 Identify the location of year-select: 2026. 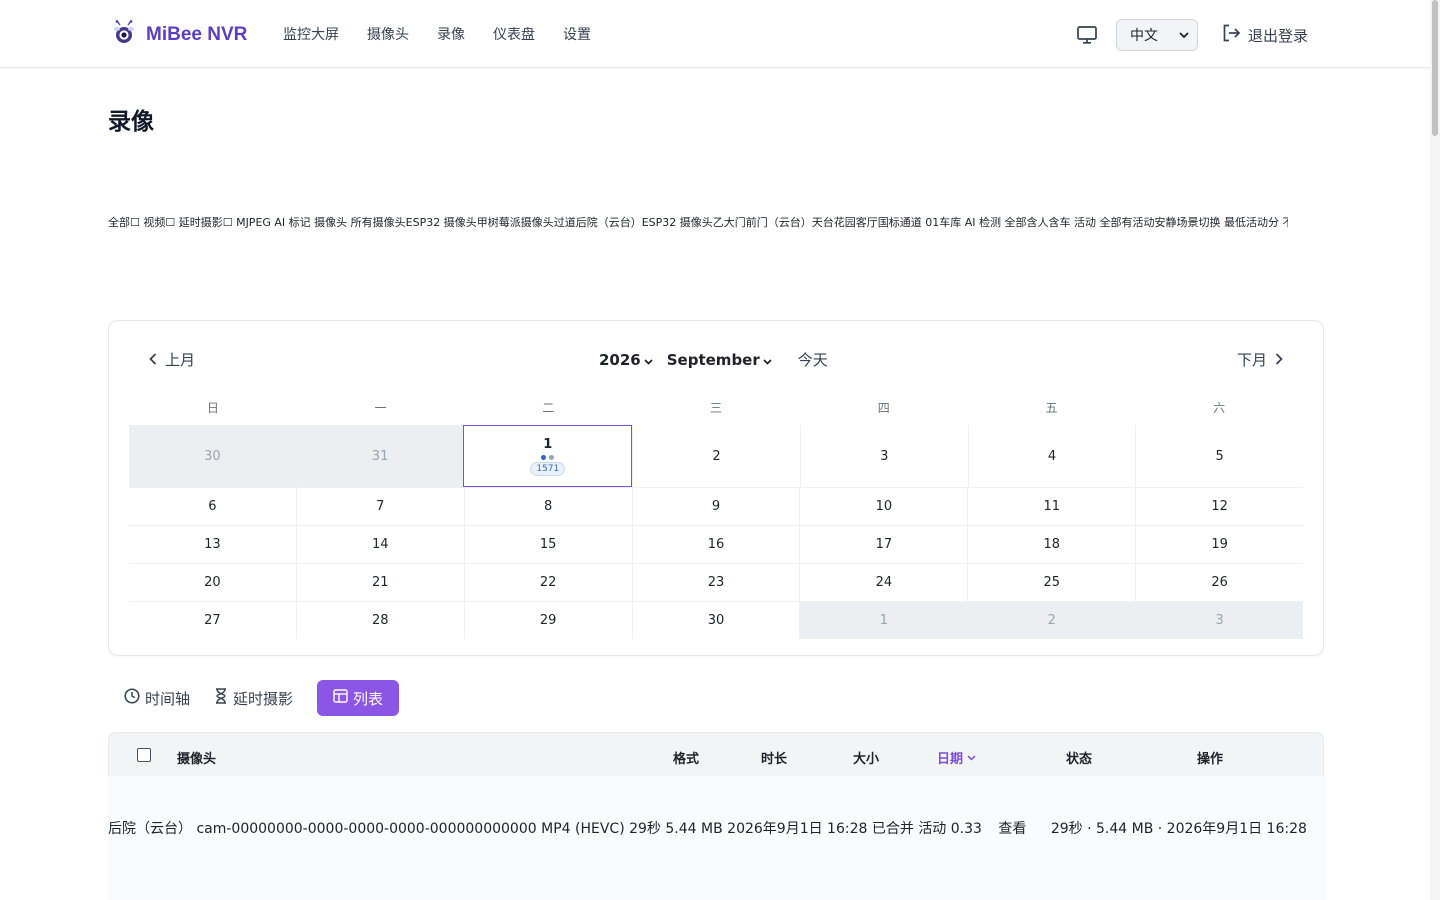
(626, 360).